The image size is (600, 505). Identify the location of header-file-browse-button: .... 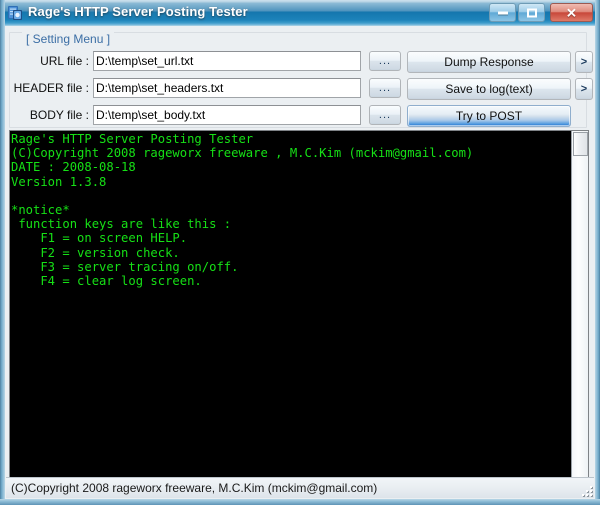
(385, 88).